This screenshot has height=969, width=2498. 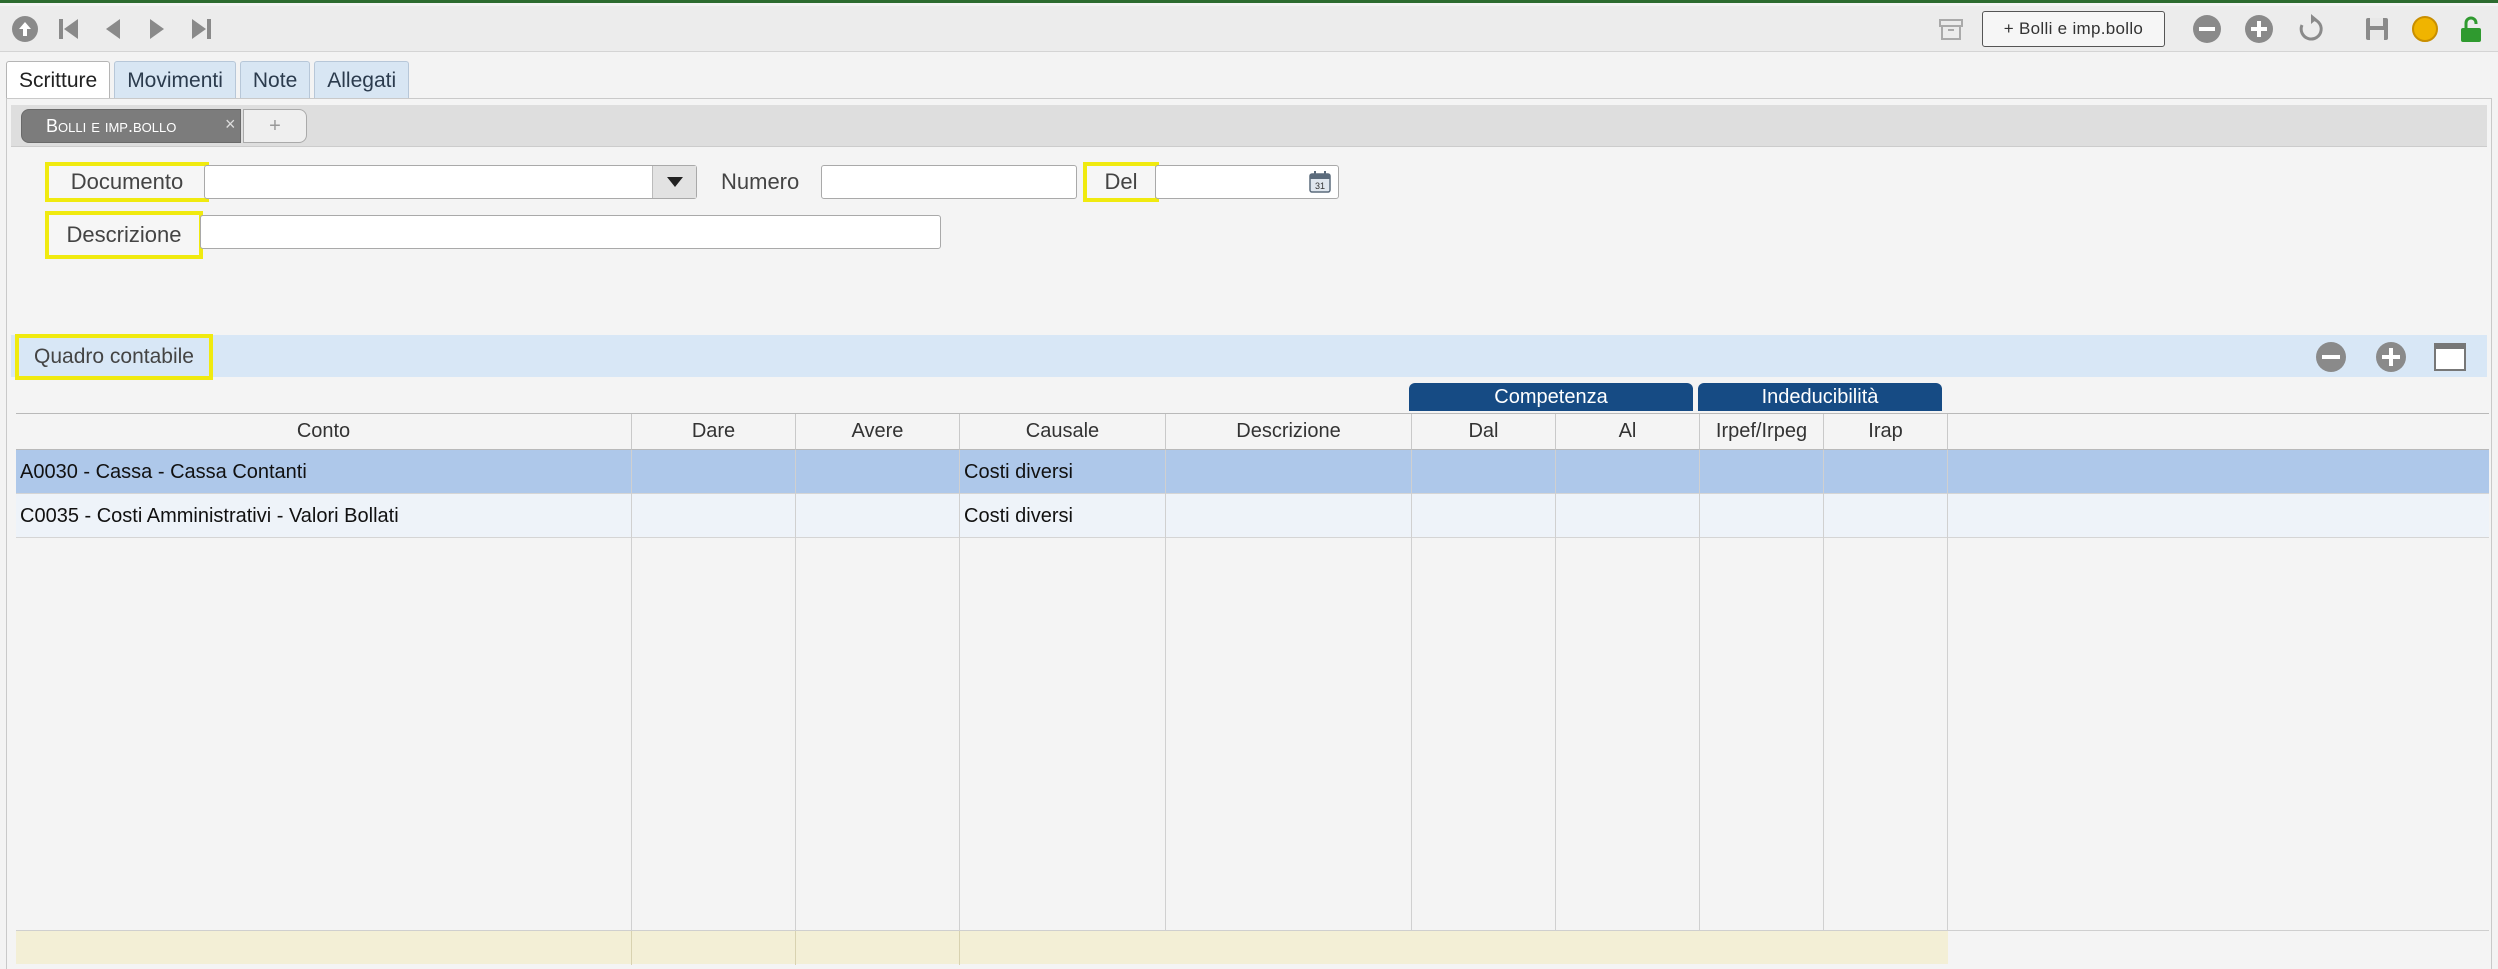 What do you see at coordinates (760, 181) in the screenshot?
I see `numero-label: Numero` at bounding box center [760, 181].